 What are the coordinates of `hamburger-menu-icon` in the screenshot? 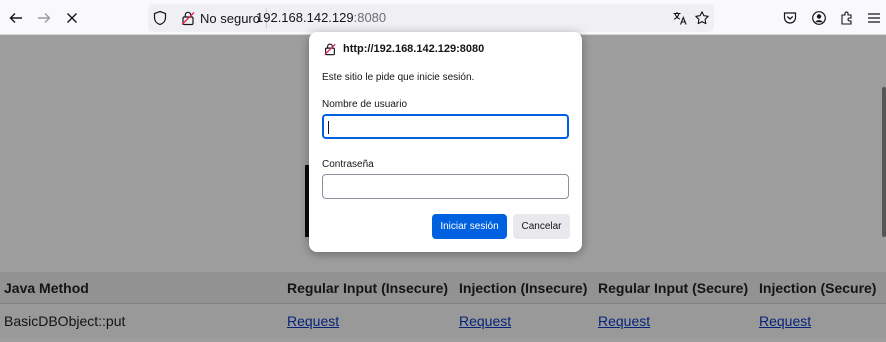 It's located at (874, 18).